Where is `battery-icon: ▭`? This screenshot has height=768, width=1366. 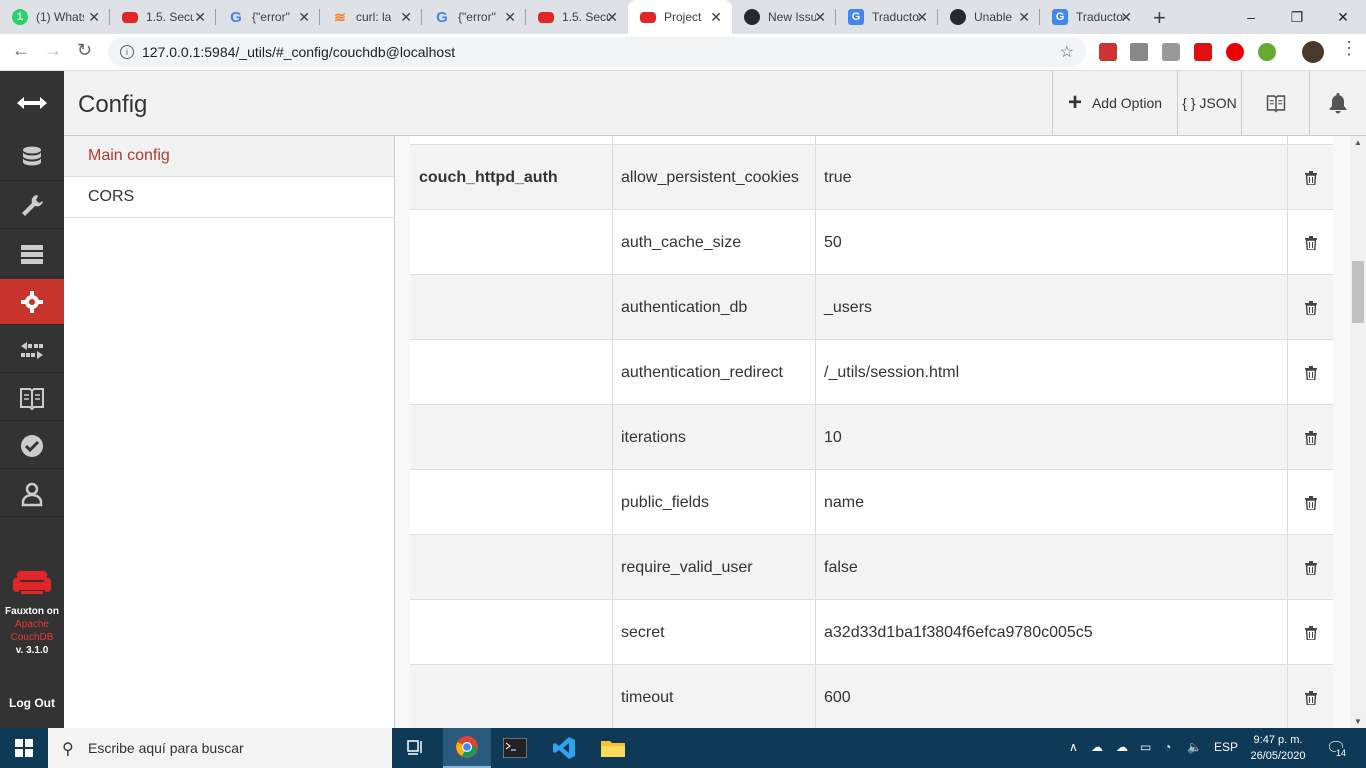 battery-icon: ▭ is located at coordinates (1145, 747).